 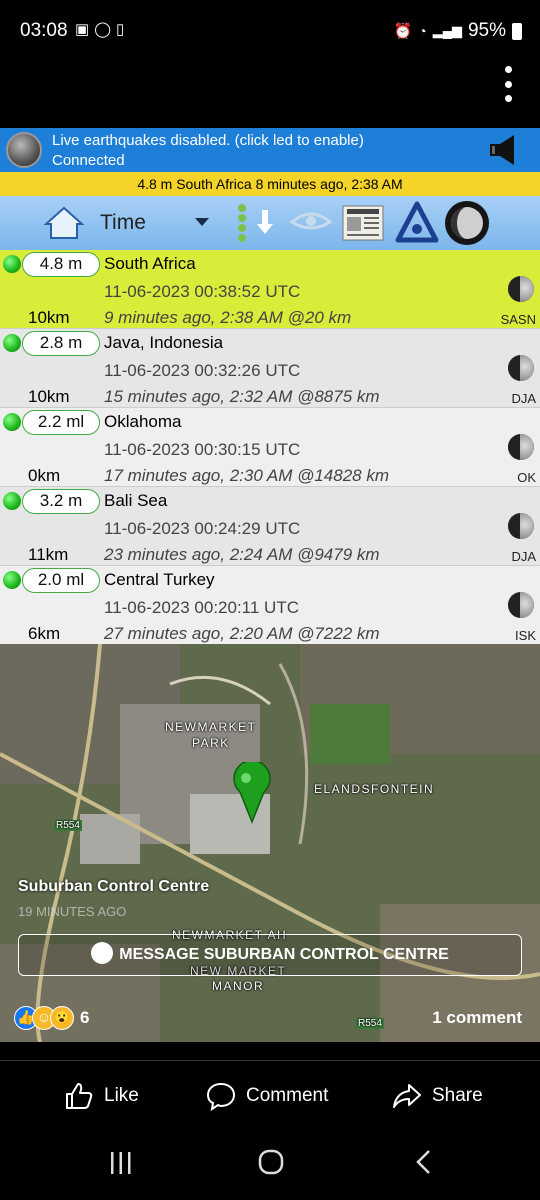 What do you see at coordinates (121, 1095) in the screenshot?
I see `like-label: Like` at bounding box center [121, 1095].